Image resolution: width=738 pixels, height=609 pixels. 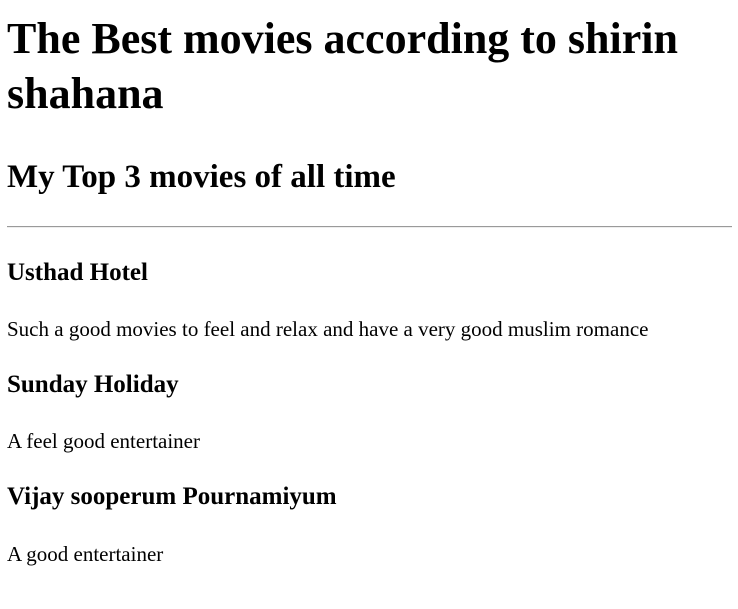 I want to click on movie-title: Vijay sooperum Pournamiyum, so click(x=172, y=496).